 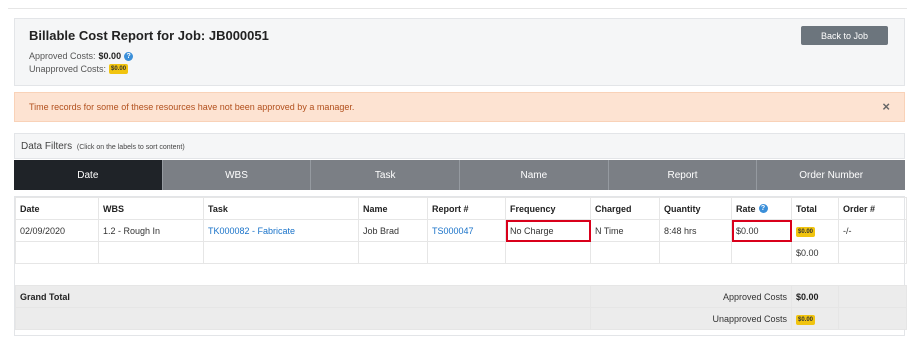 What do you see at coordinates (682, 175) in the screenshot?
I see `sort-tab-report: Report` at bounding box center [682, 175].